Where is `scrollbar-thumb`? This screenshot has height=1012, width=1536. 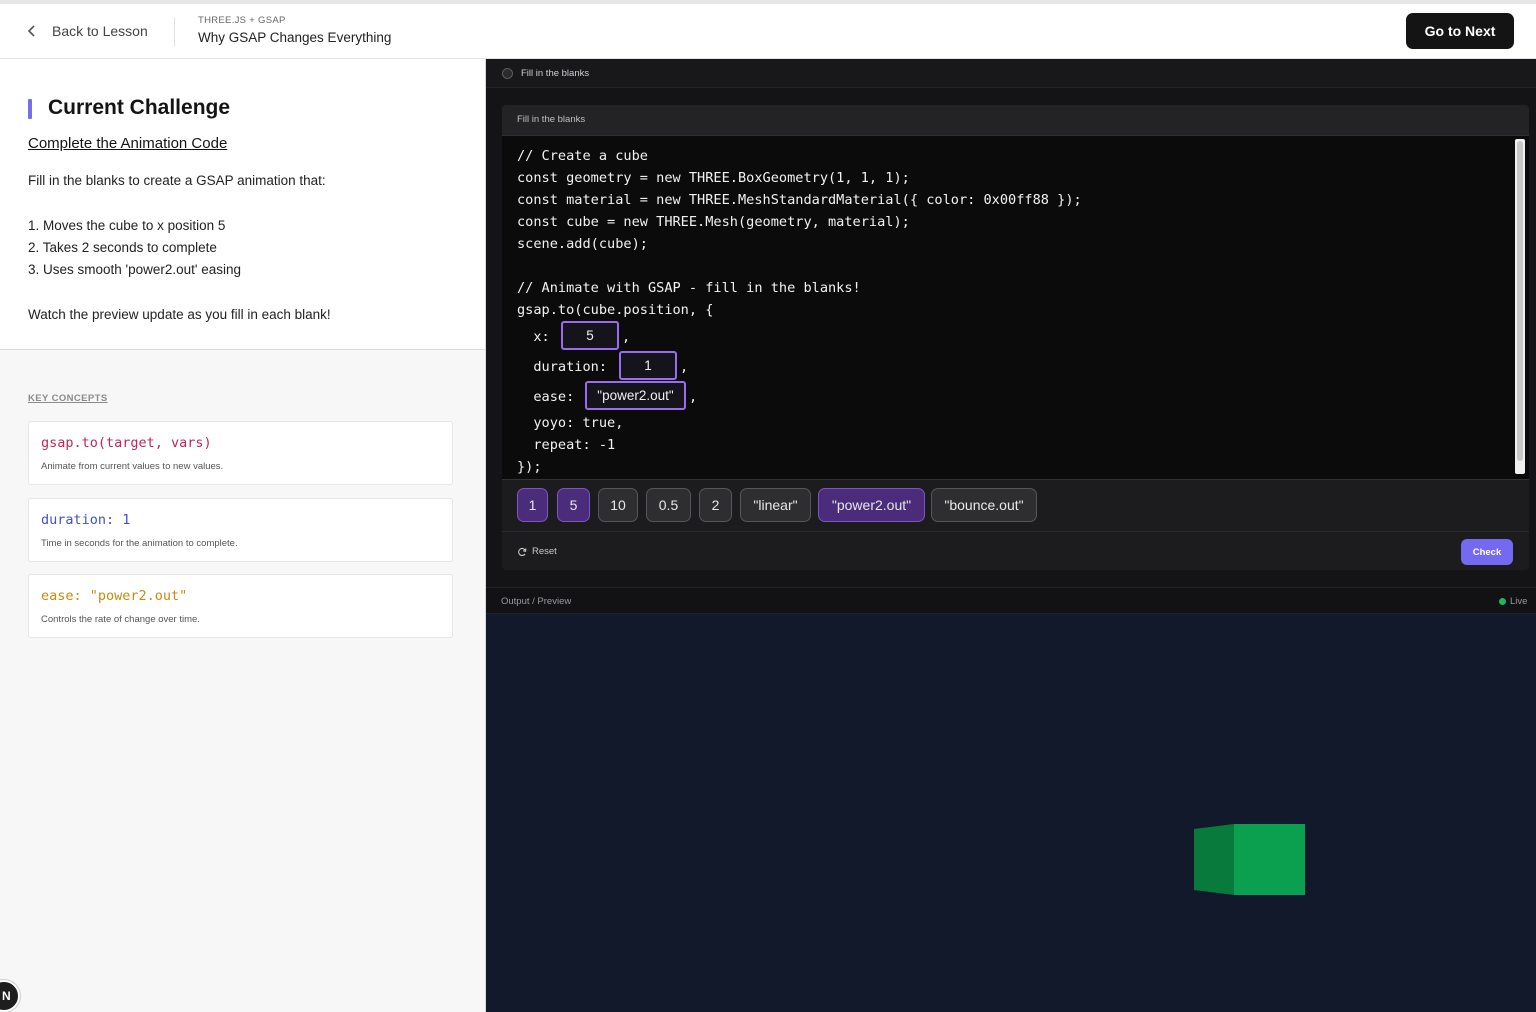
scrollbar-thumb is located at coordinates (1520, 301).